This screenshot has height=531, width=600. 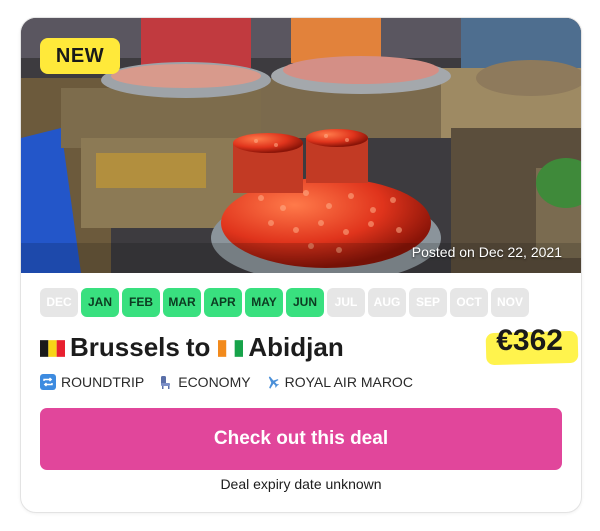 I want to click on month-nov: NOV, so click(x=510, y=302).